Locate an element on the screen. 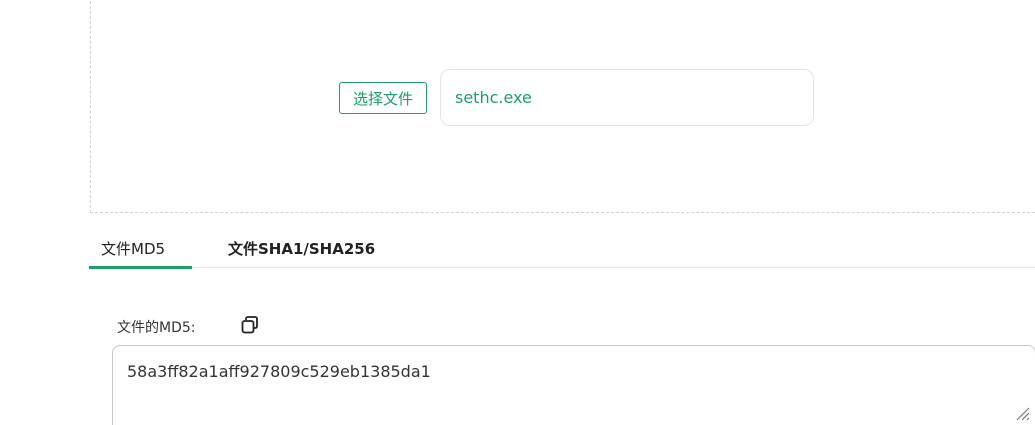  tab-md5: 文件MD5 is located at coordinates (133, 248).